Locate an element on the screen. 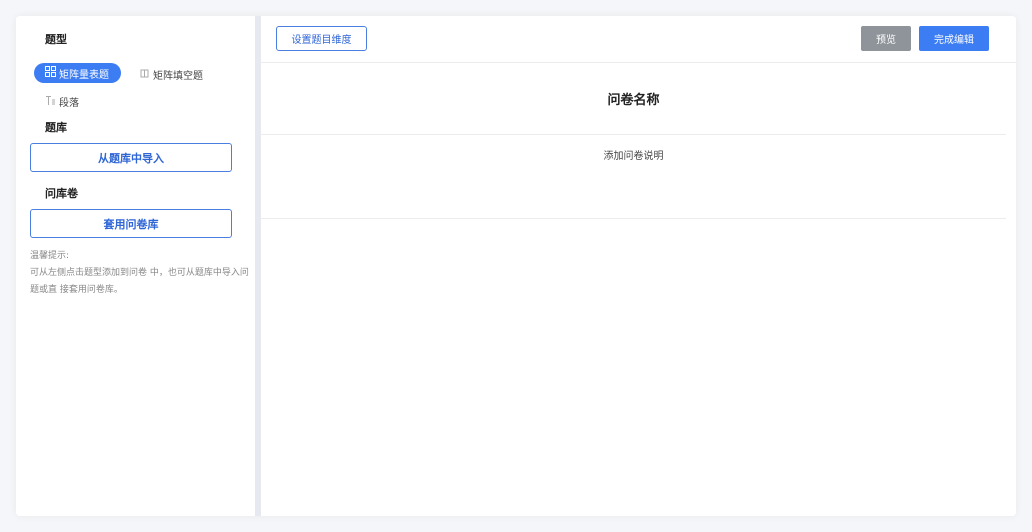 The width and height of the screenshot is (1032, 532). finish-edit-button: 完成编辑 is located at coordinates (954, 38).